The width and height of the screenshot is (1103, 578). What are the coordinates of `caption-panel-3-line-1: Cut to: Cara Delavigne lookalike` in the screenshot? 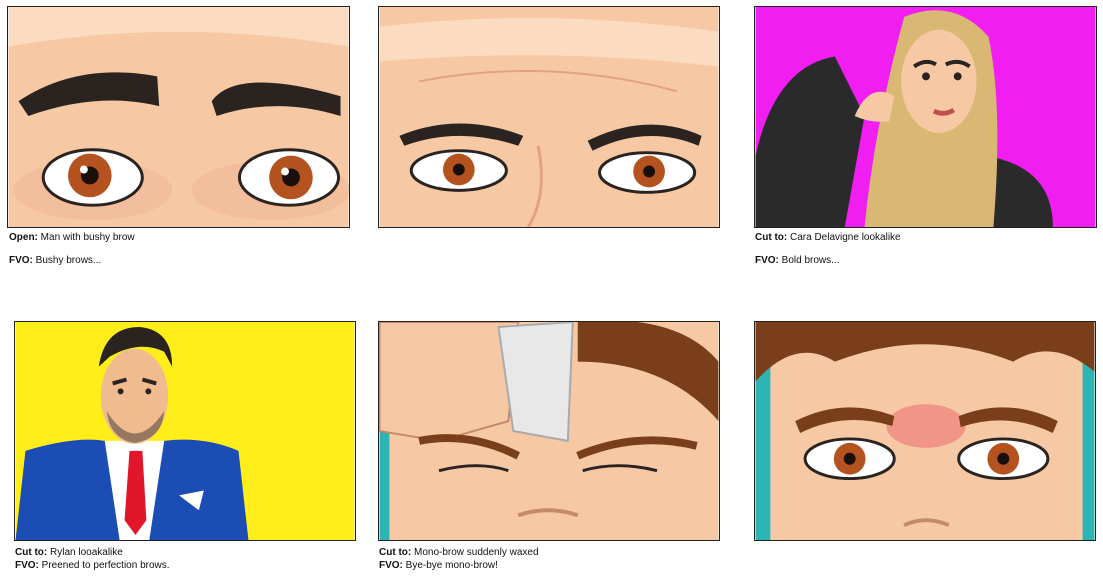 It's located at (828, 237).